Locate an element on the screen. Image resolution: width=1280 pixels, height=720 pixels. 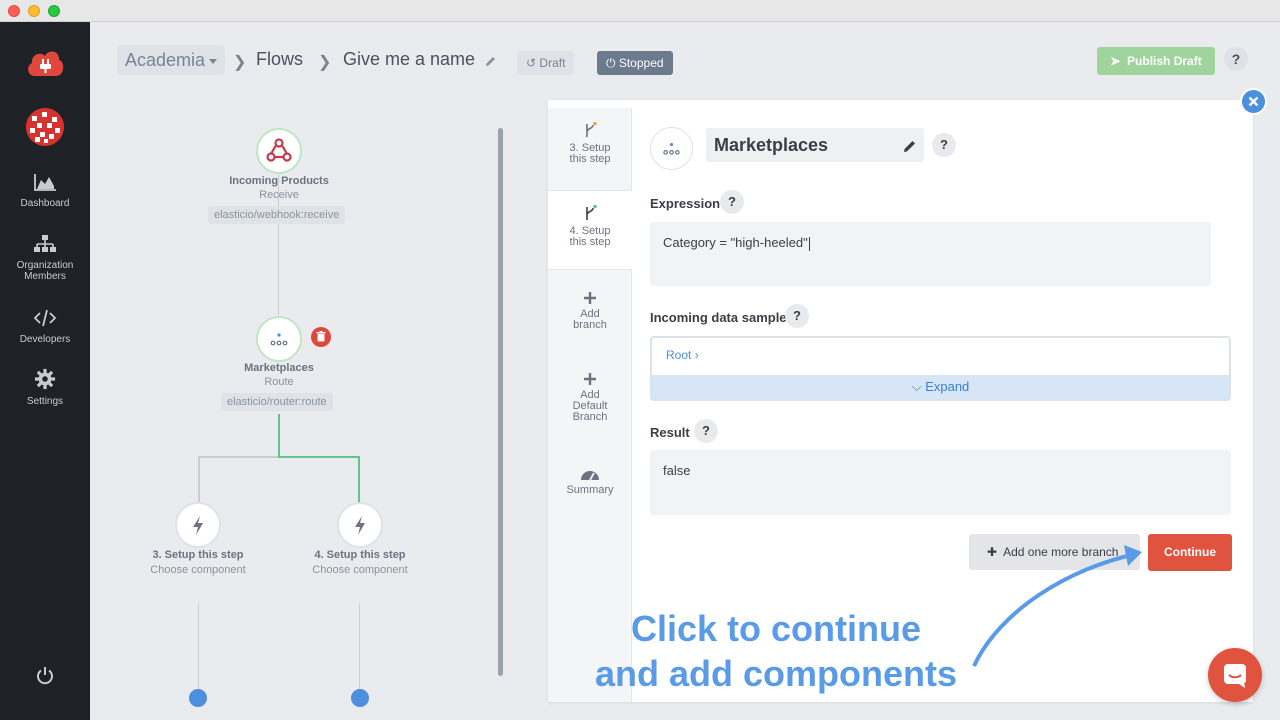
draft-badge-label: Draft is located at coordinates (552, 63).